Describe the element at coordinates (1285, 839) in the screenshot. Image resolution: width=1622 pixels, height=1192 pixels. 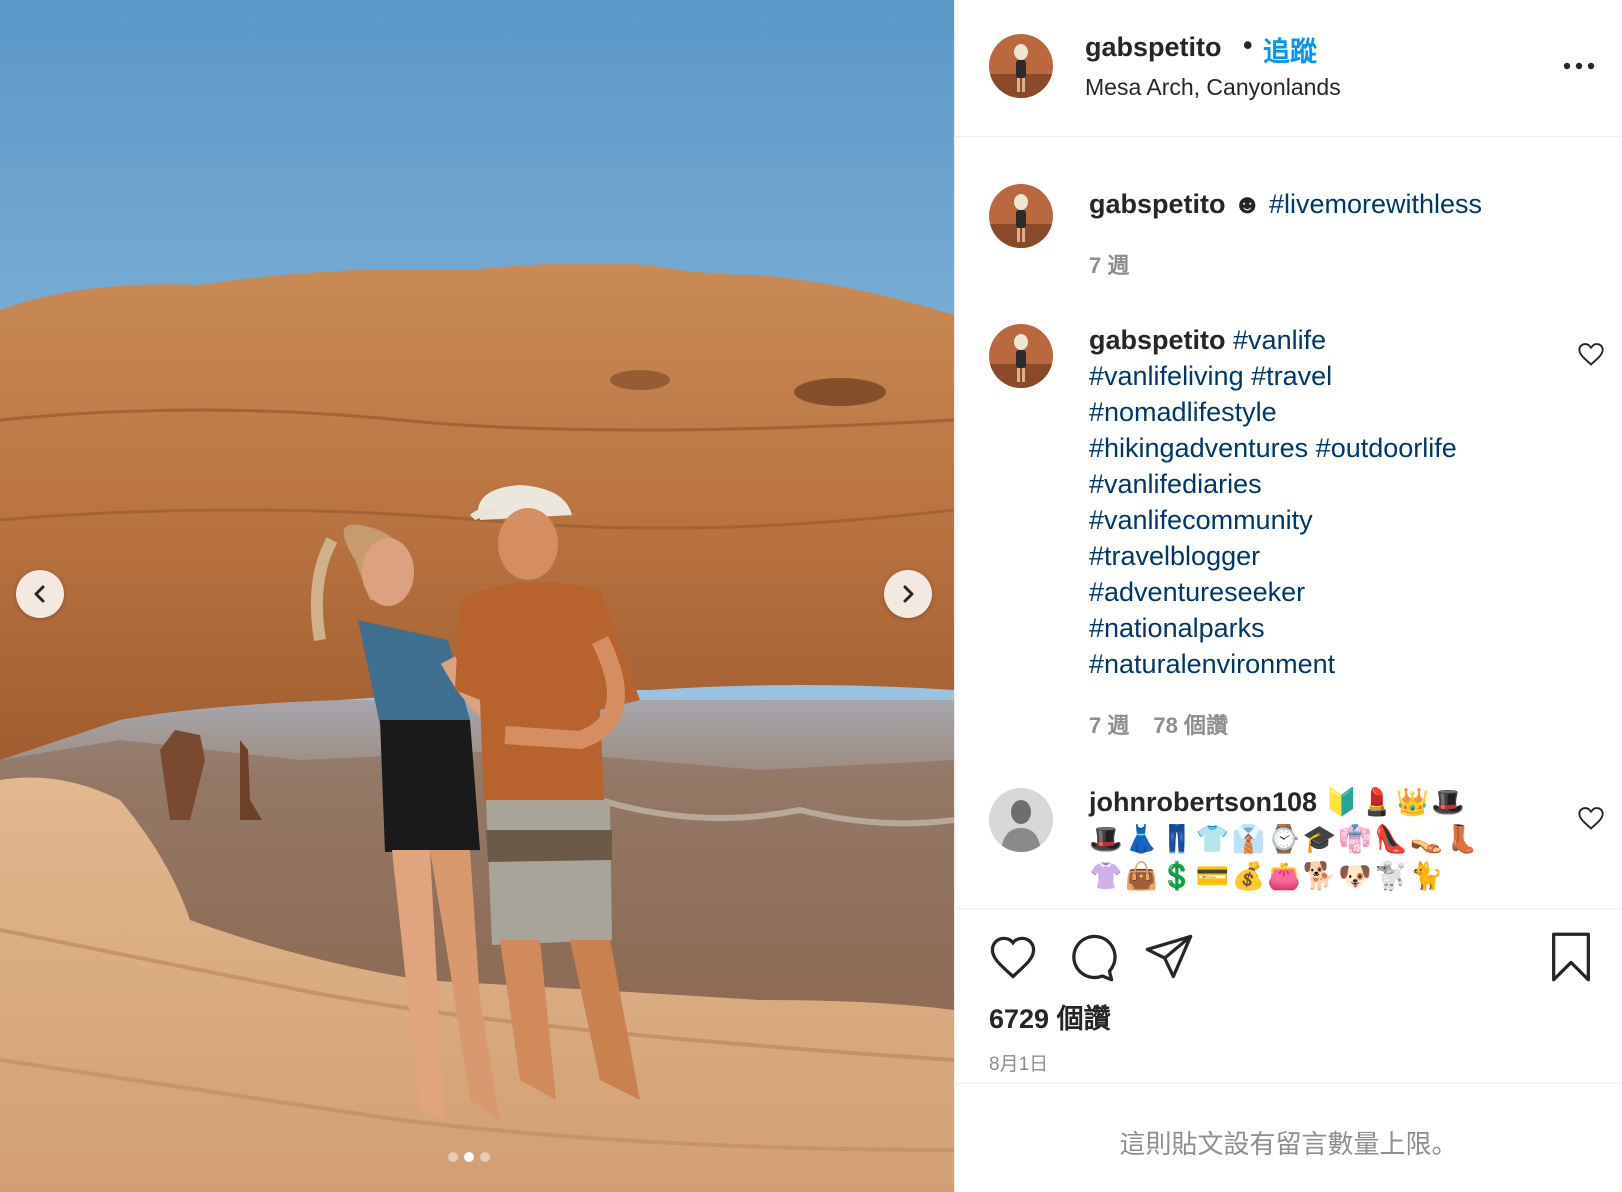
I see `comment-emoji-line: 🎩👗👖👕👔⌚🎓👘👠👡👢` at that location.